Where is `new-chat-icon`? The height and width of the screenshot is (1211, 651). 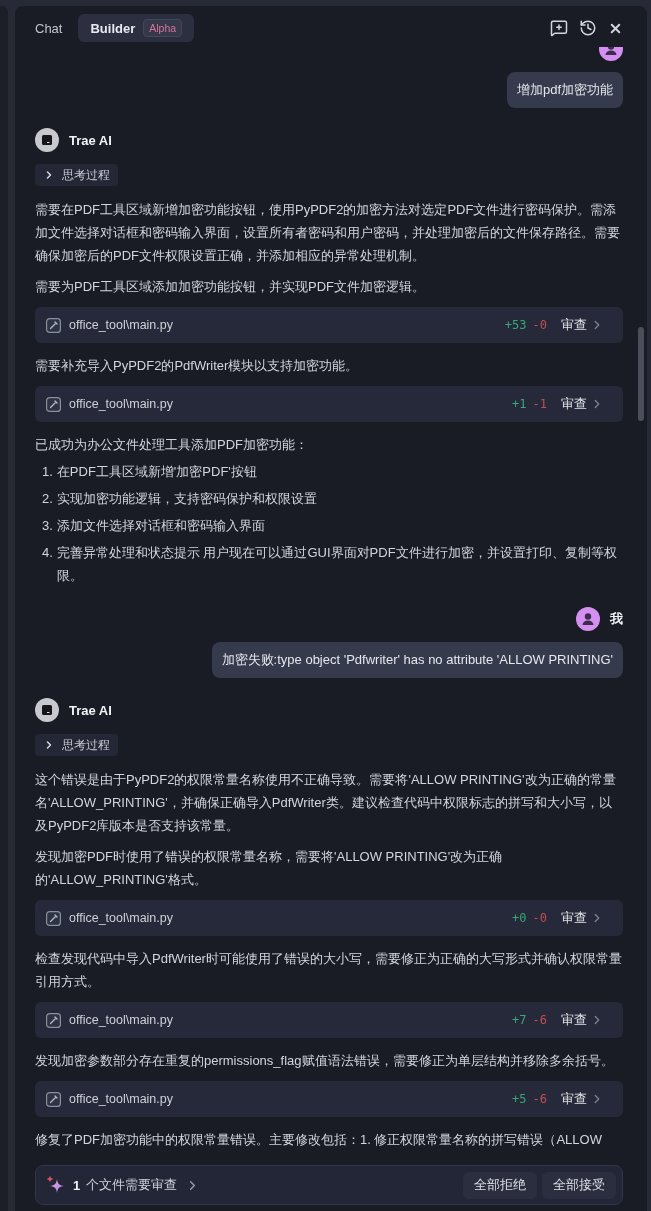 new-chat-icon is located at coordinates (559, 28).